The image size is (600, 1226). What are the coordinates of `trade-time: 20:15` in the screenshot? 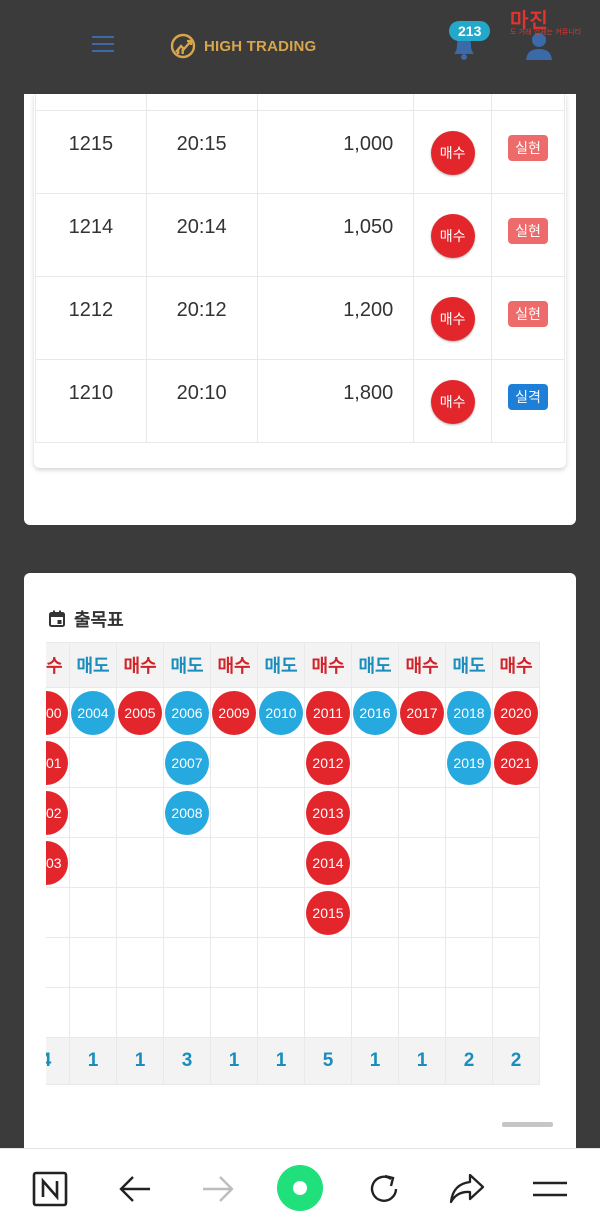 It's located at (201, 151).